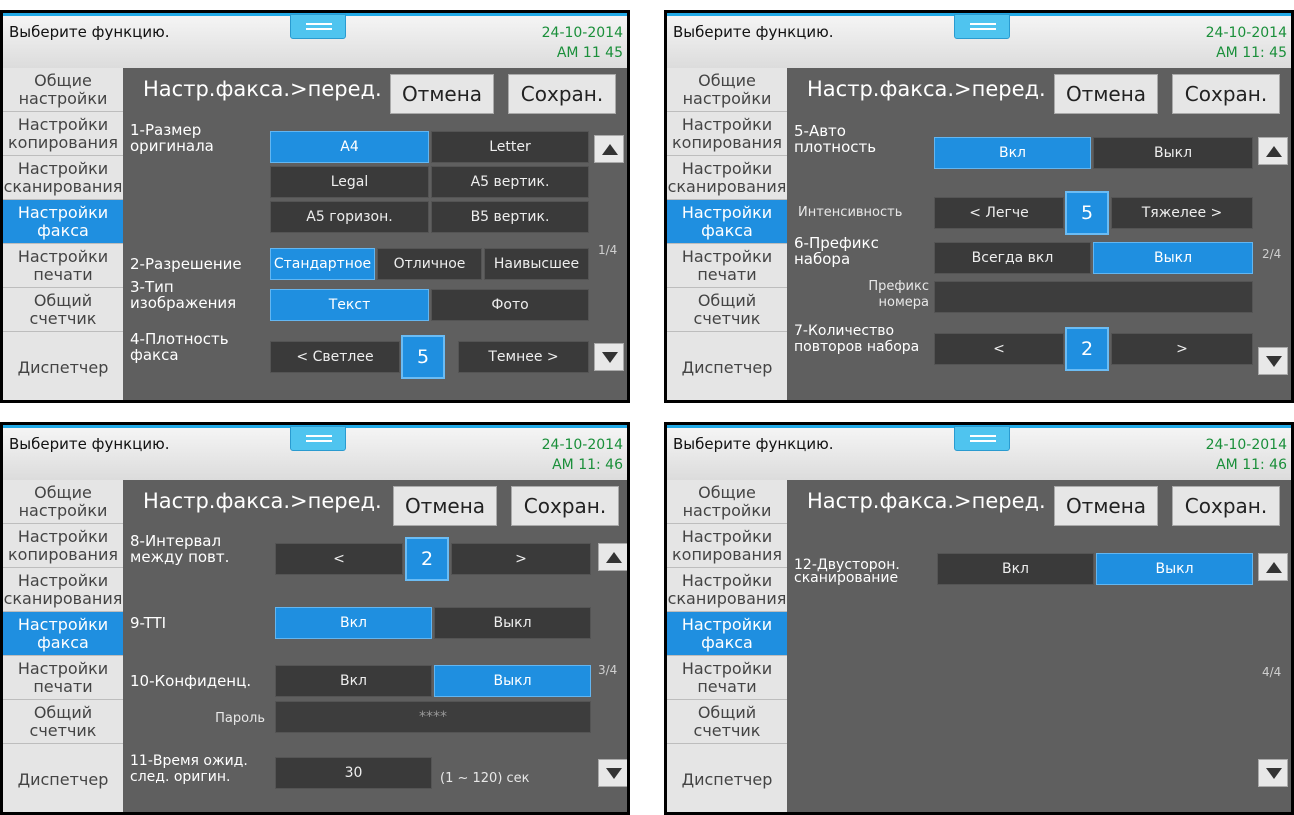 Image resolution: width=1294 pixels, height=815 pixels. I want to click on resolution-fine-option: Отличное, so click(429, 264).